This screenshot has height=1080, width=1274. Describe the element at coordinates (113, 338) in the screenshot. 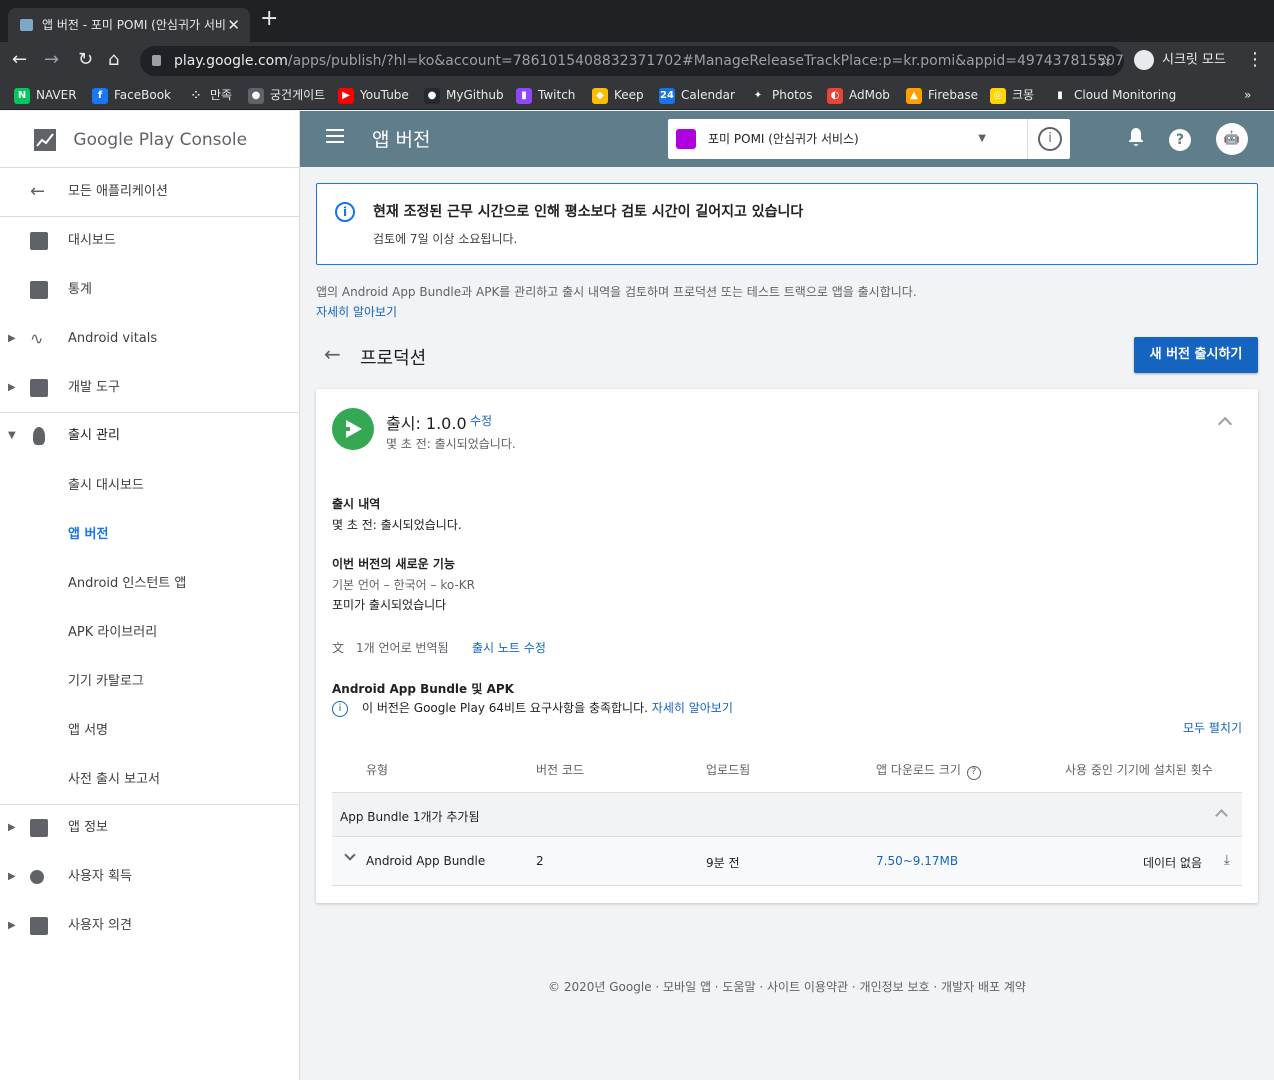

I see `sidebar-item-label: Android vitals` at that location.